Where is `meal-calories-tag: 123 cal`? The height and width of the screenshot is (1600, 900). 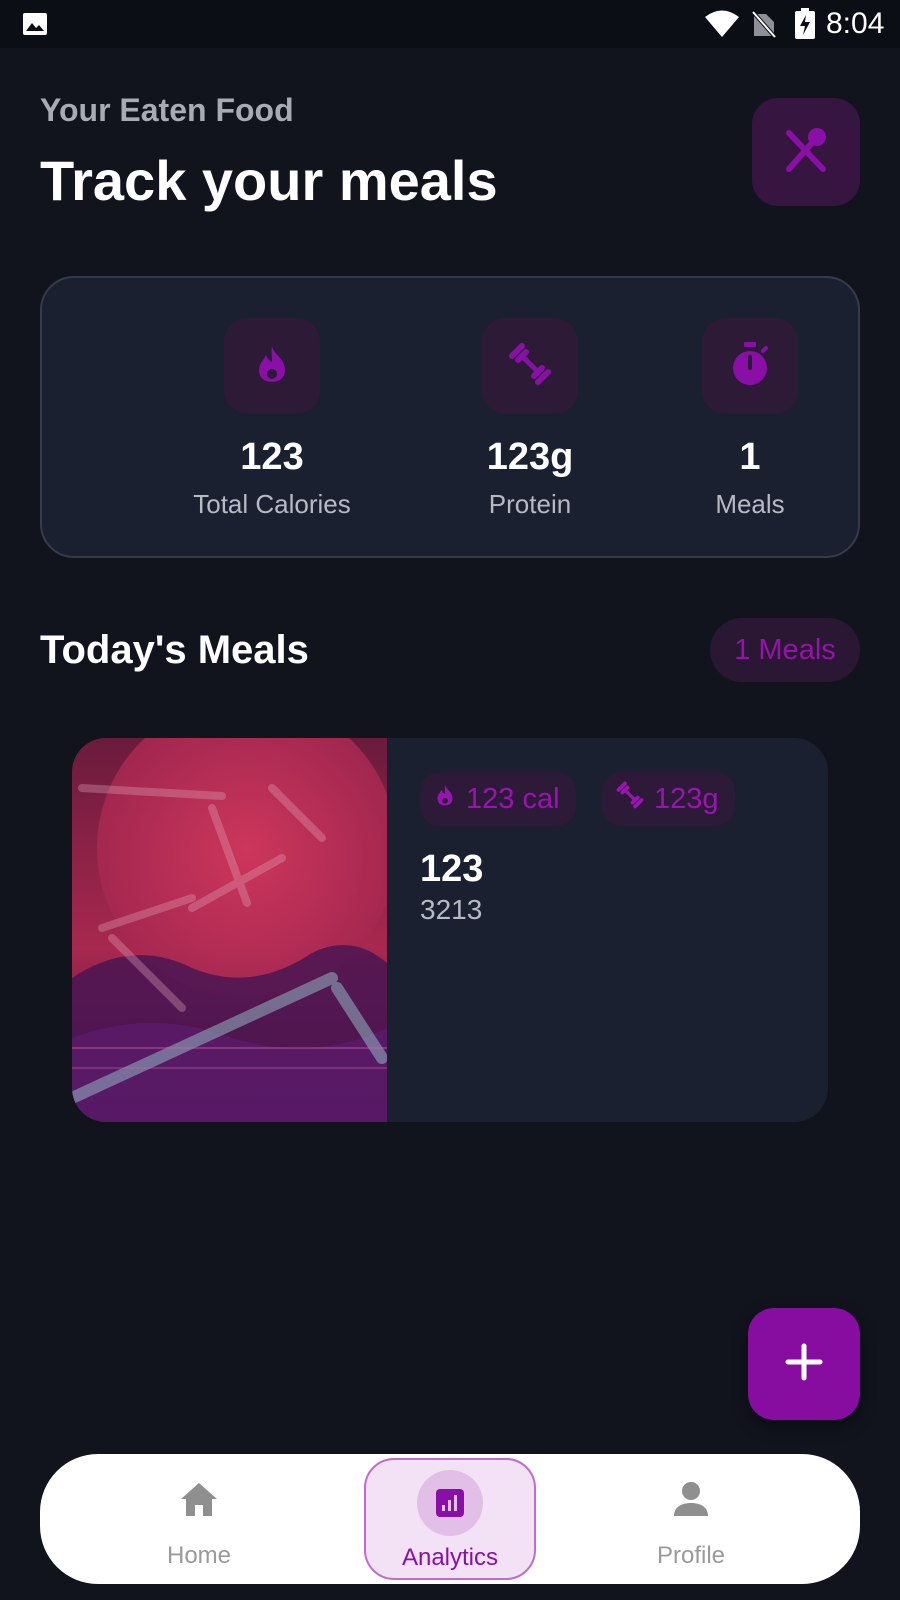 meal-calories-tag: 123 cal is located at coordinates (498, 799).